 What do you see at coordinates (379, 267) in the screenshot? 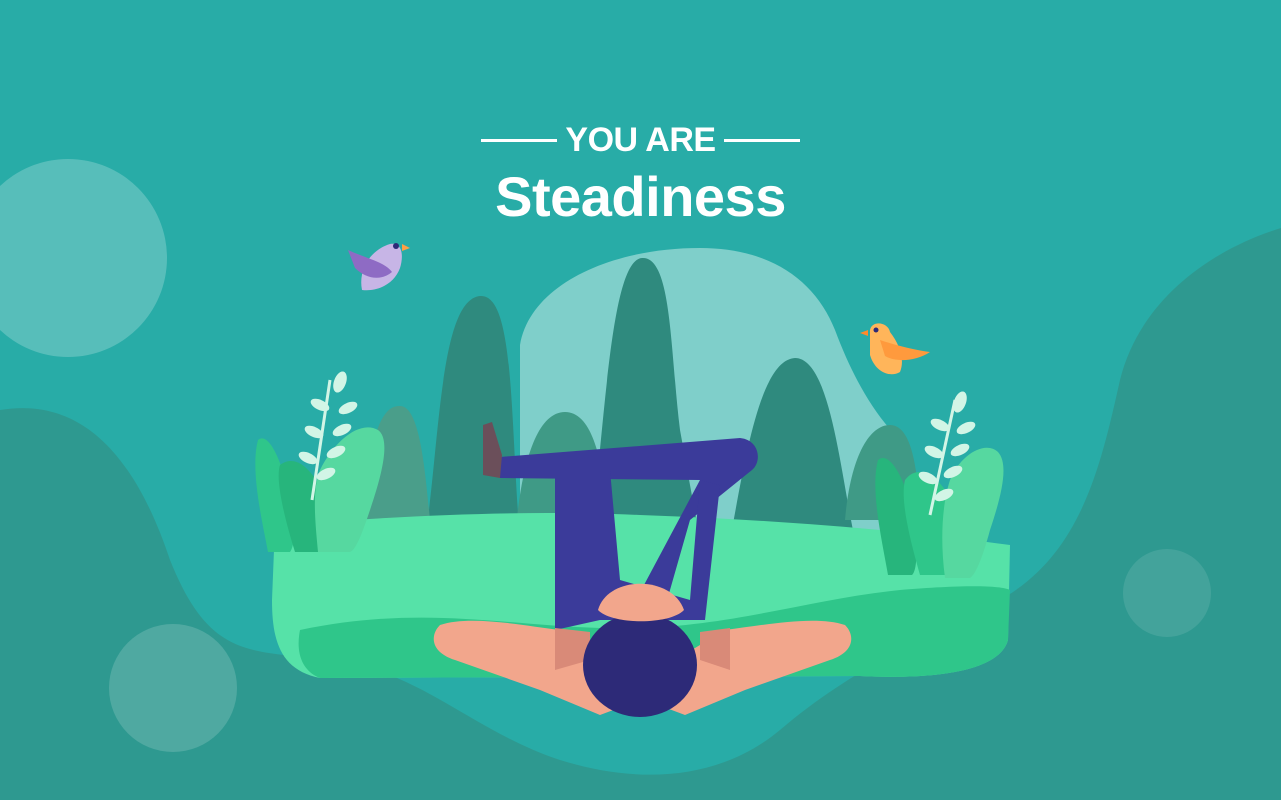
I see `bird-purple-icon` at bounding box center [379, 267].